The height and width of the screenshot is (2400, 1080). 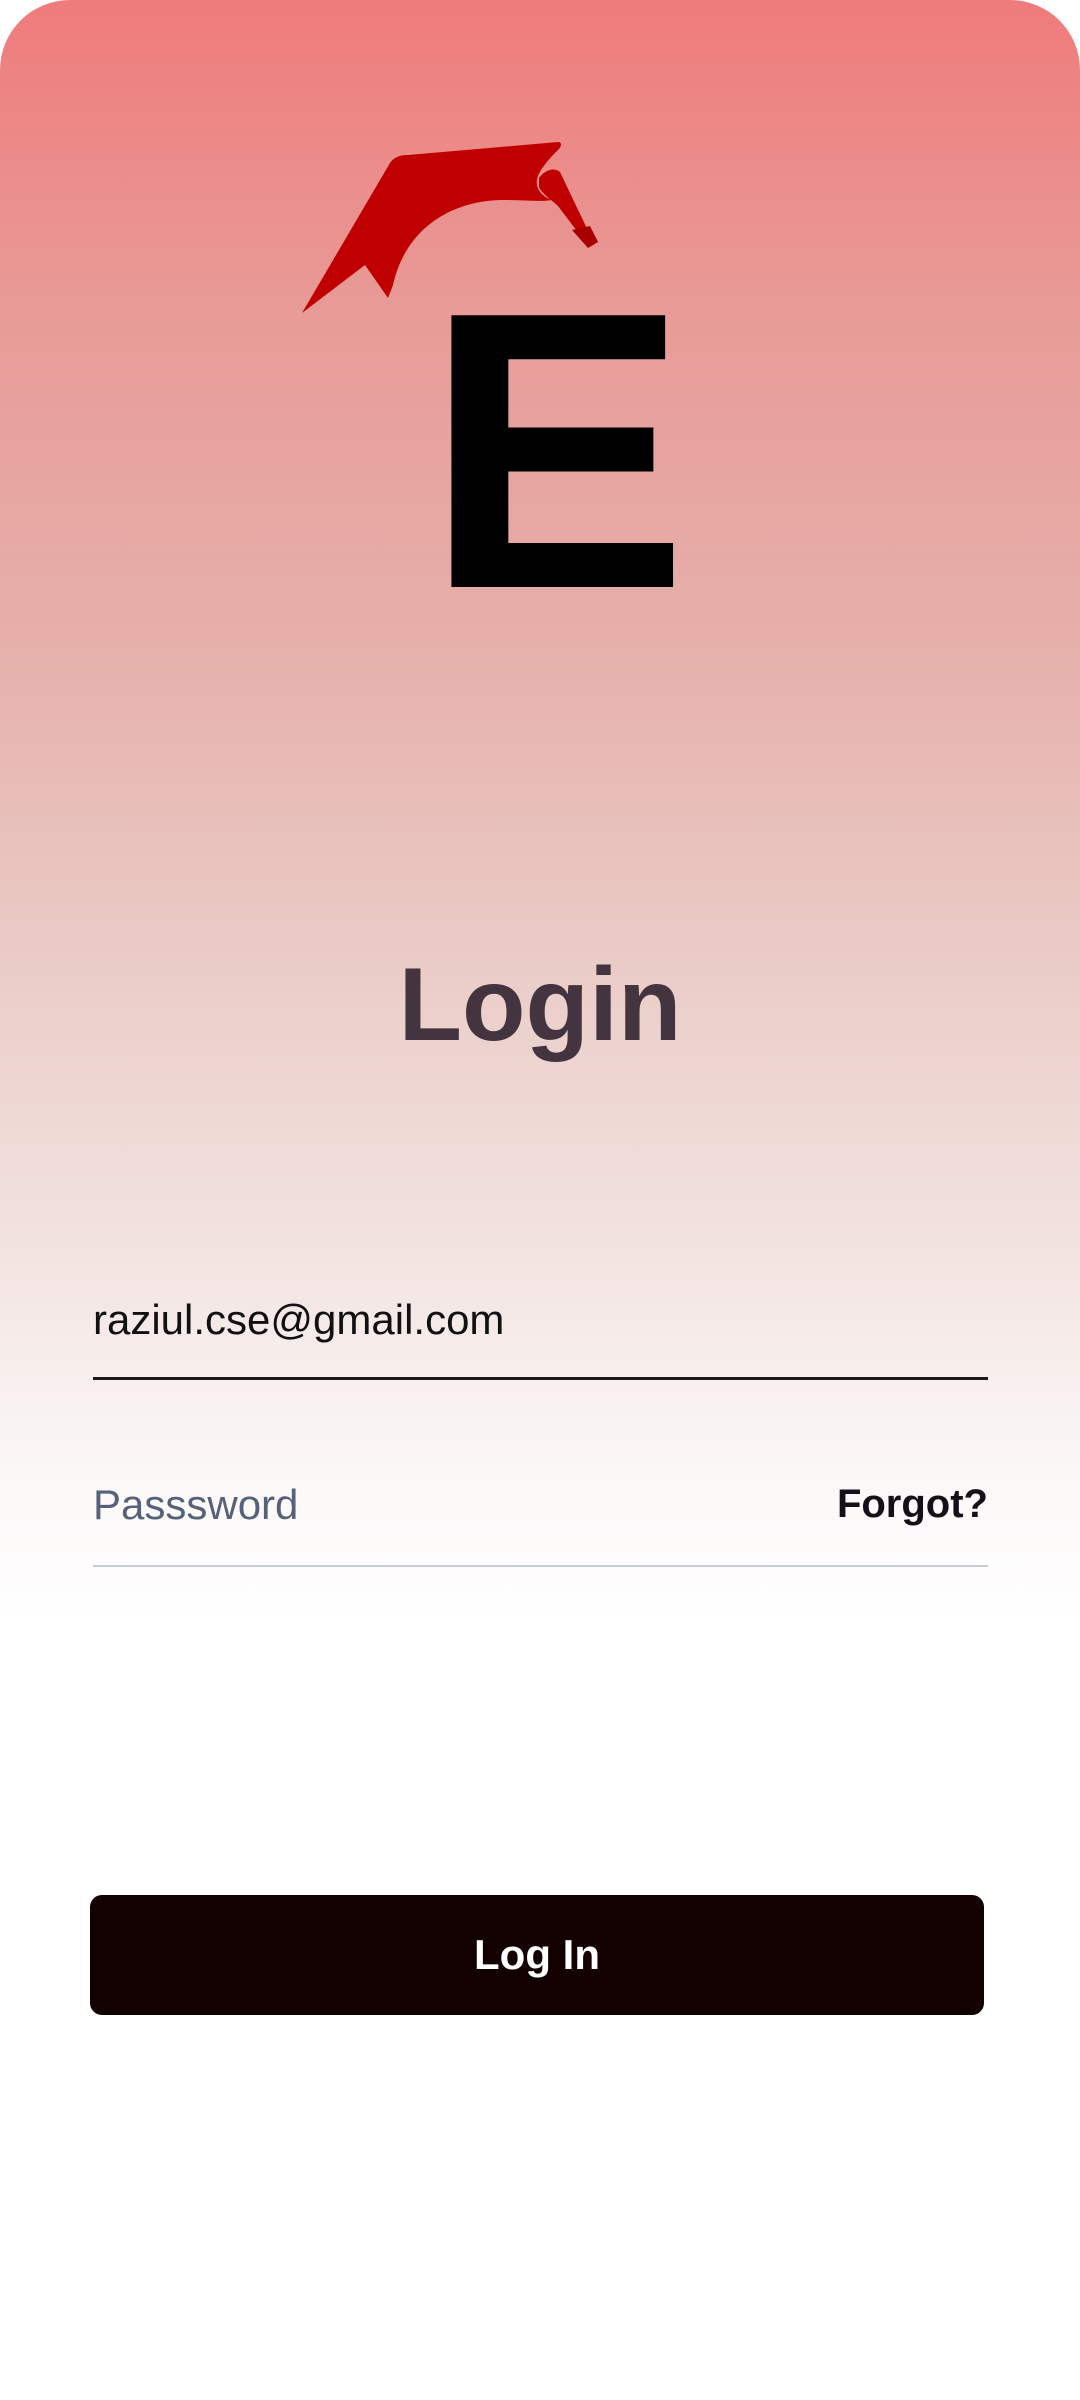 I want to click on page-title: Login, so click(x=540, y=1005).